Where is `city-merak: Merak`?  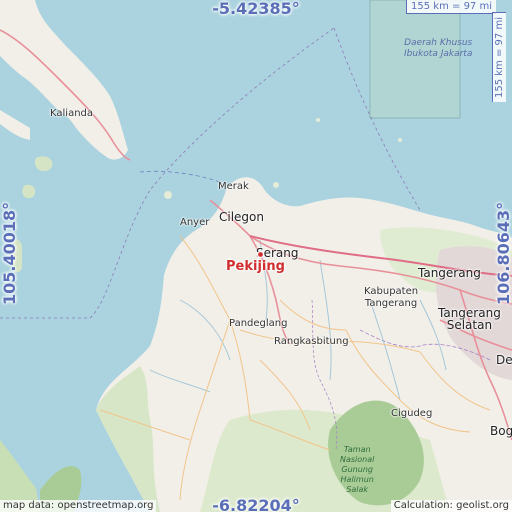 city-merak: Merak is located at coordinates (233, 186).